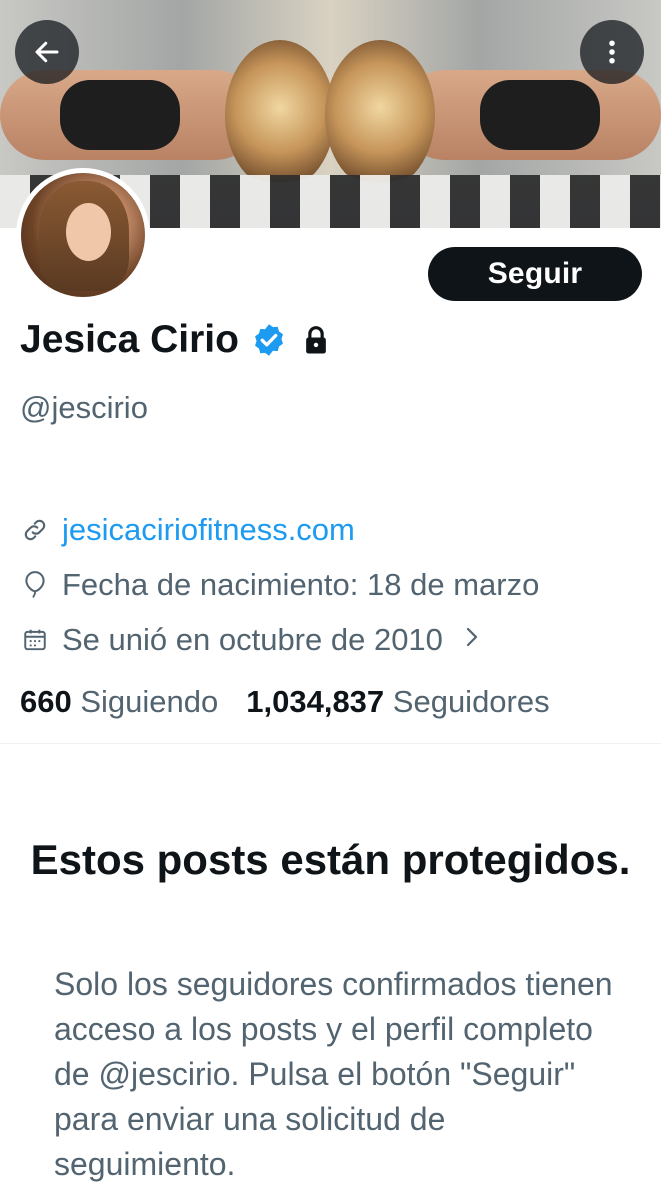  What do you see at coordinates (120, 115) in the screenshot?
I see `banner-swimsuit-left` at bounding box center [120, 115].